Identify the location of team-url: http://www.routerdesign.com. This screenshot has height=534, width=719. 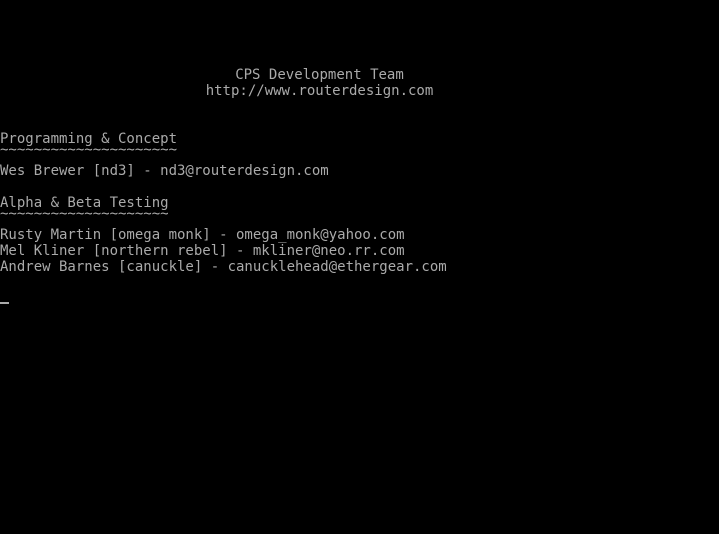
(319, 91).